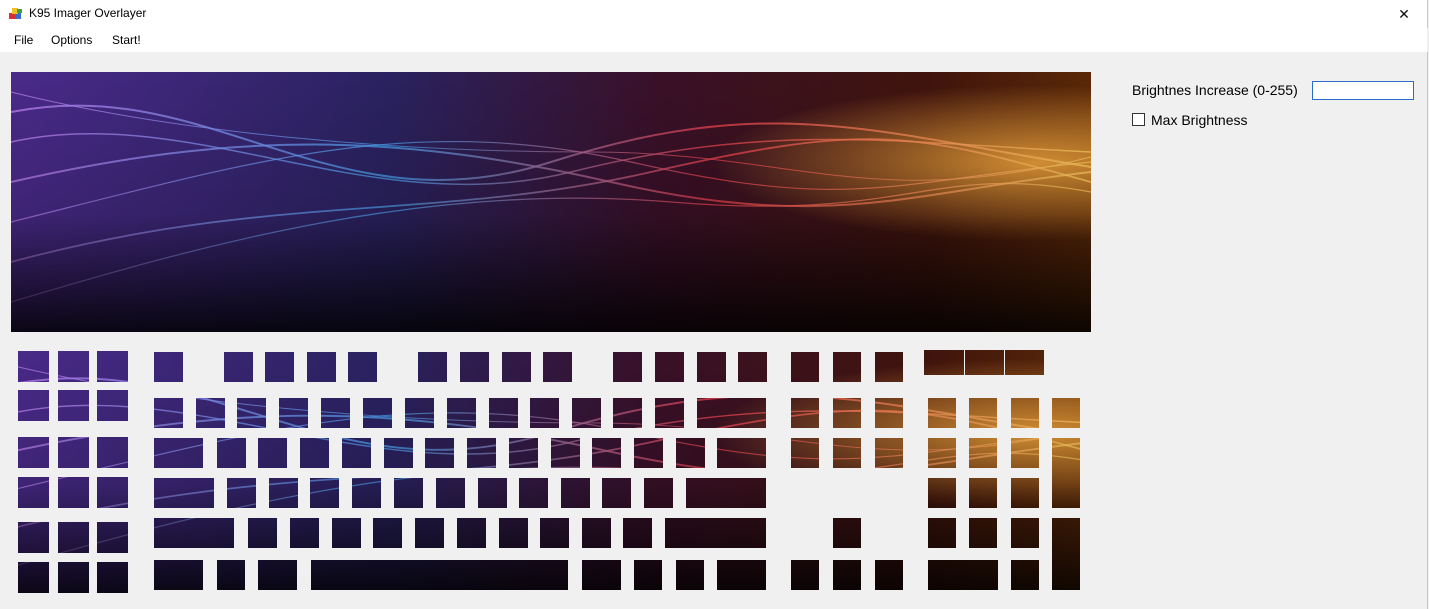  I want to click on menu-options: Options, so click(71, 40).